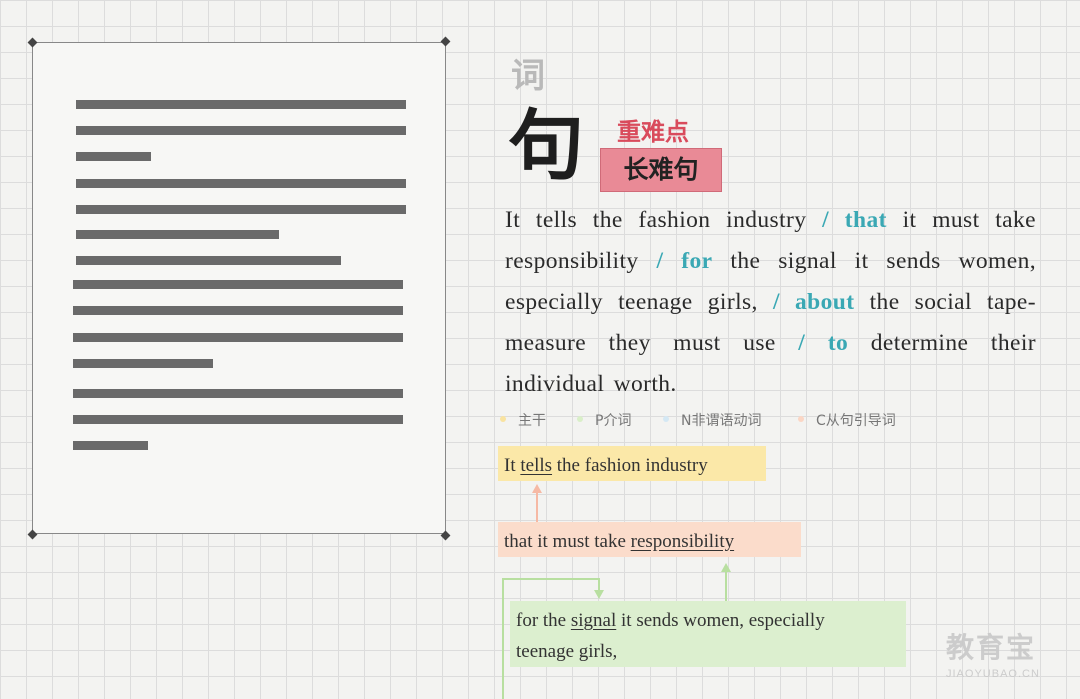  I want to click on resize-handle, so click(445, 535).